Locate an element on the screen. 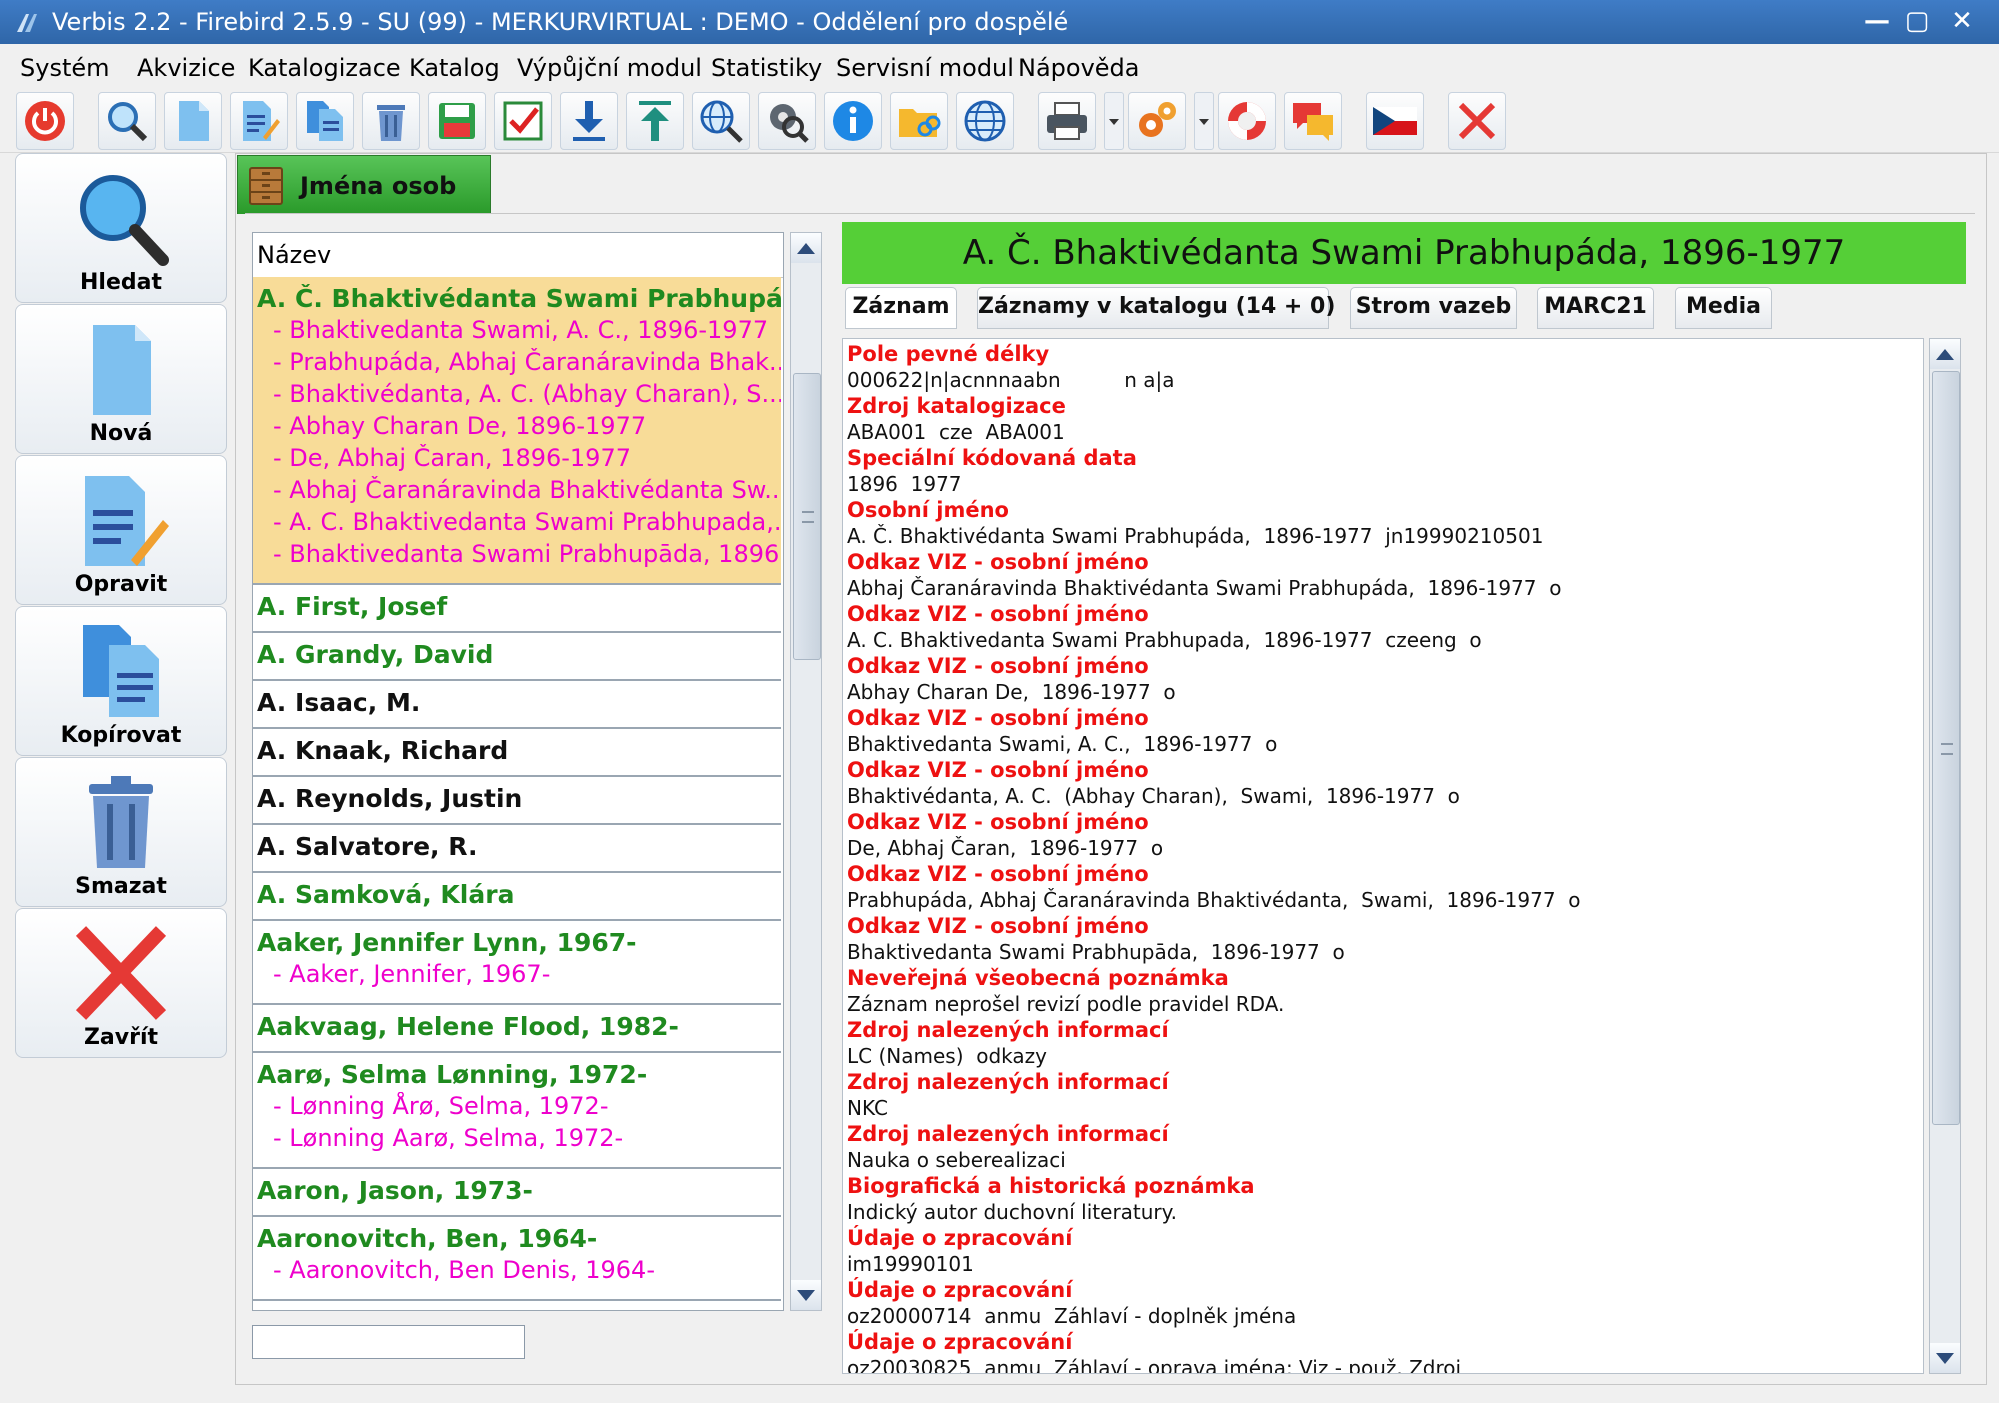  list-item: Aaron, Jason, 1973- is located at coordinates (517, 1193).